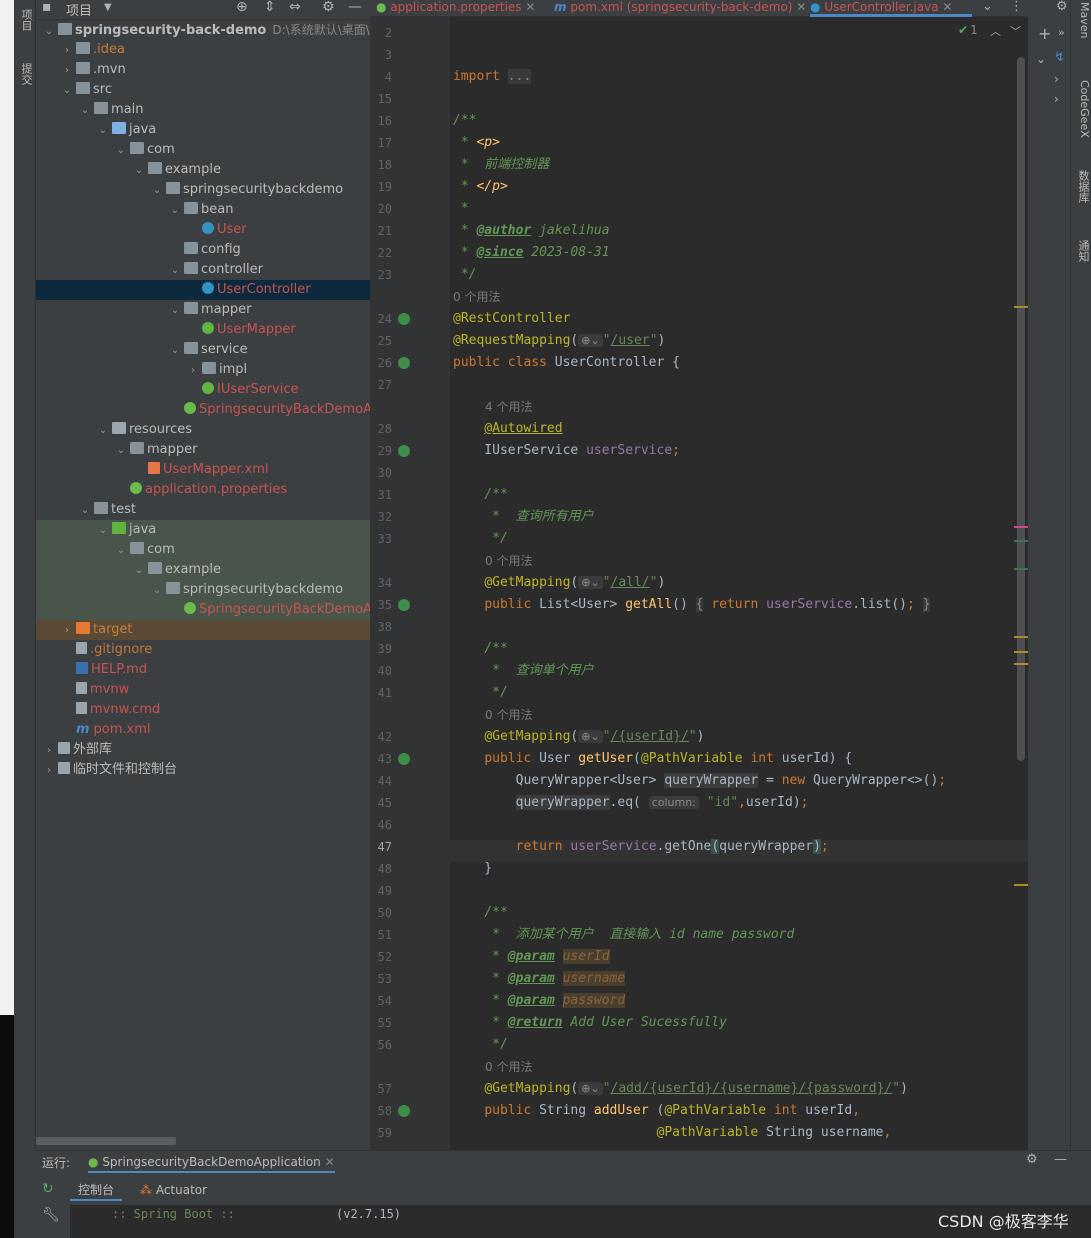 The image size is (1091, 1238). What do you see at coordinates (25, 74) in the screenshot?
I see `commit-tool-tab: 提交` at bounding box center [25, 74].